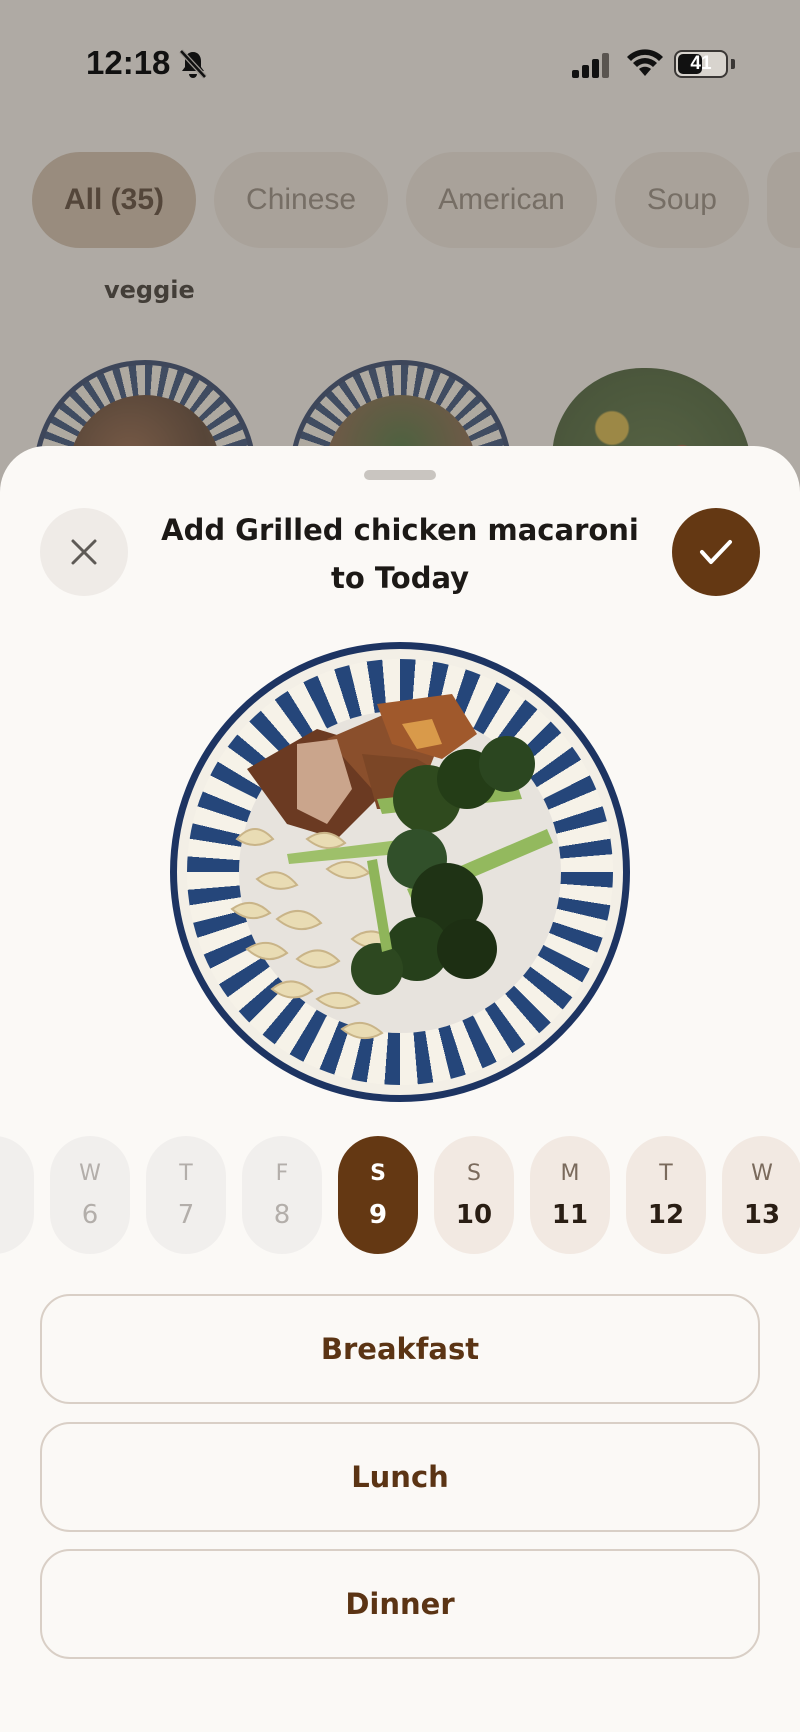  I want to click on sheet-grabber, so click(400, 475).